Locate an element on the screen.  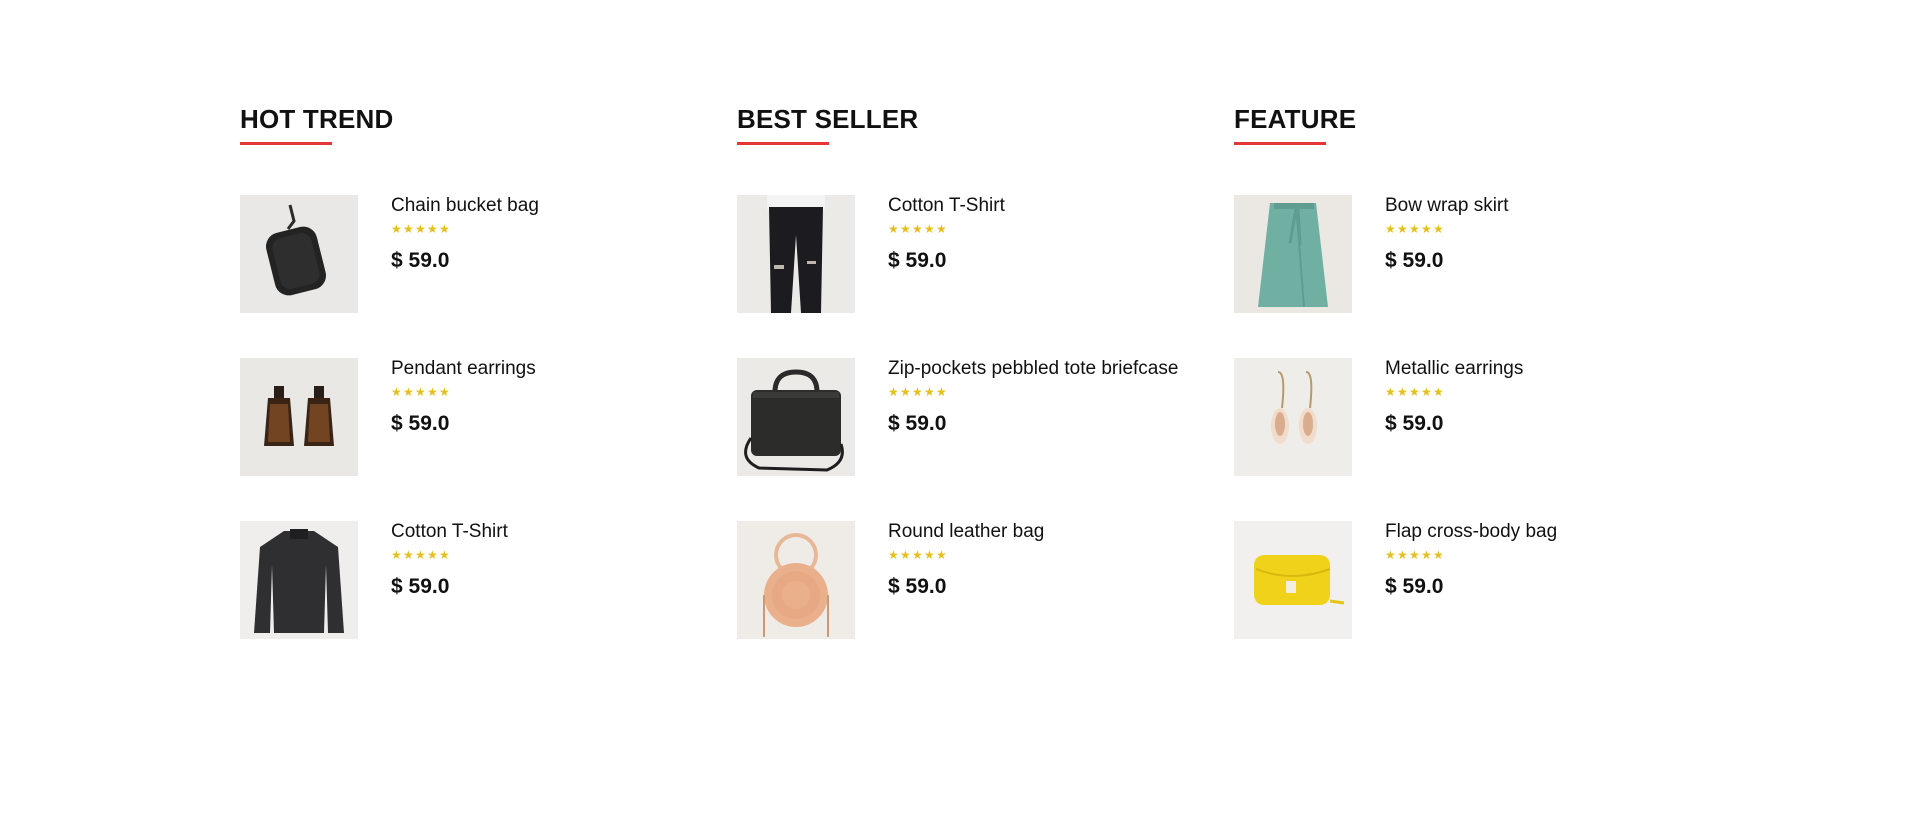
knit-top-image is located at coordinates (299, 580).